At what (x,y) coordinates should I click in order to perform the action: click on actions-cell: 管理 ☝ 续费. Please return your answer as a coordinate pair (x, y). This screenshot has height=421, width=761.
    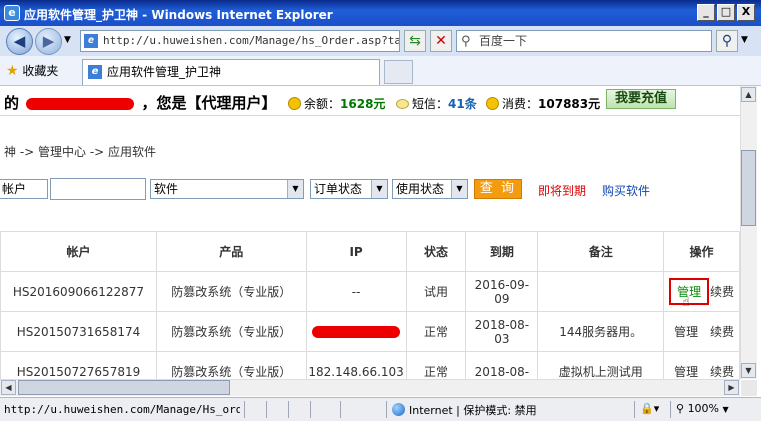
    Looking at the image, I should click on (701, 291).